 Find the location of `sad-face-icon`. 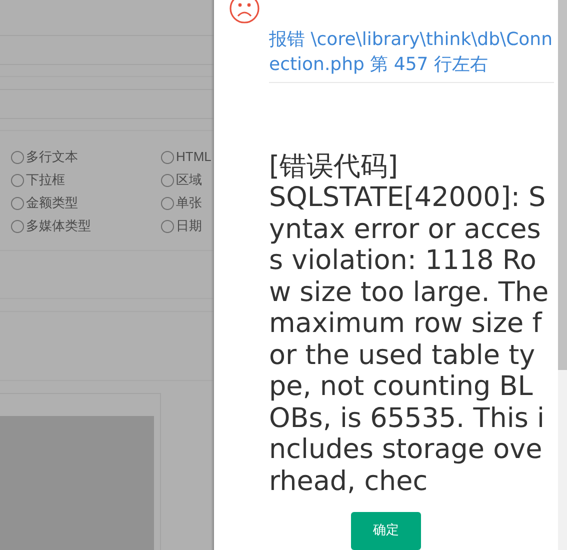

sad-face-icon is located at coordinates (244, 12).